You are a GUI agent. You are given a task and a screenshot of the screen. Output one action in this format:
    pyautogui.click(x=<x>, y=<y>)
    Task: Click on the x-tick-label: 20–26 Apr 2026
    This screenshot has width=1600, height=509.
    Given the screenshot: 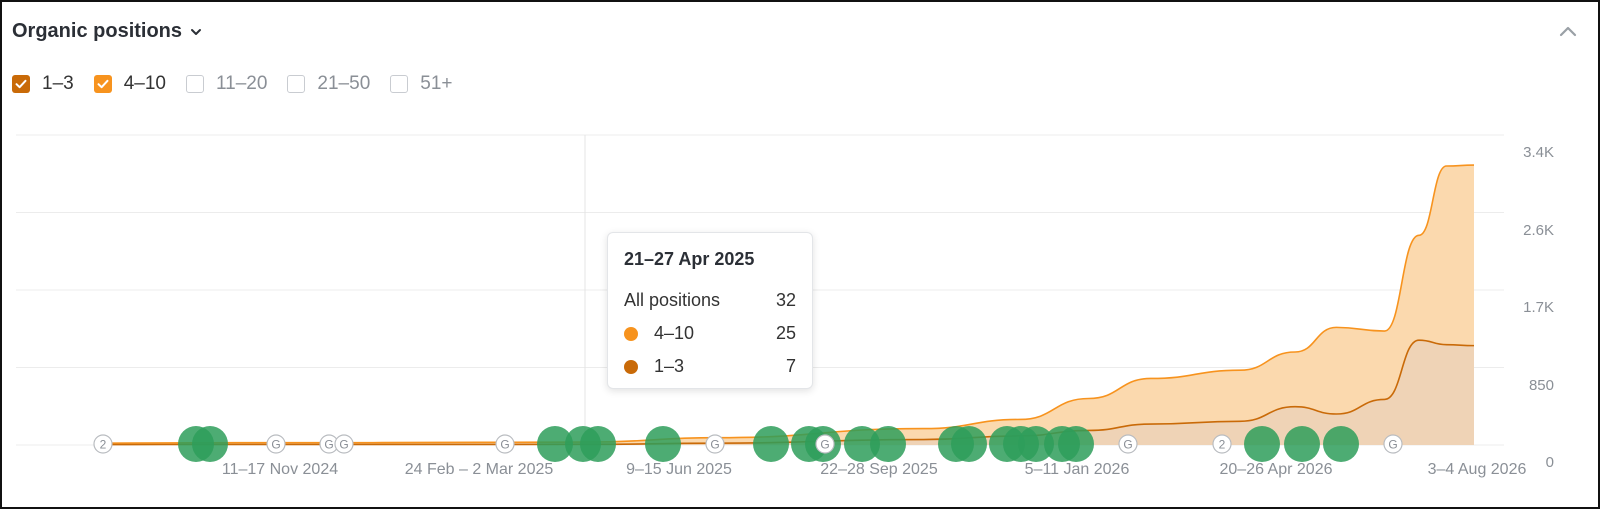 What is the action you would take?
    pyautogui.click(x=1276, y=469)
    